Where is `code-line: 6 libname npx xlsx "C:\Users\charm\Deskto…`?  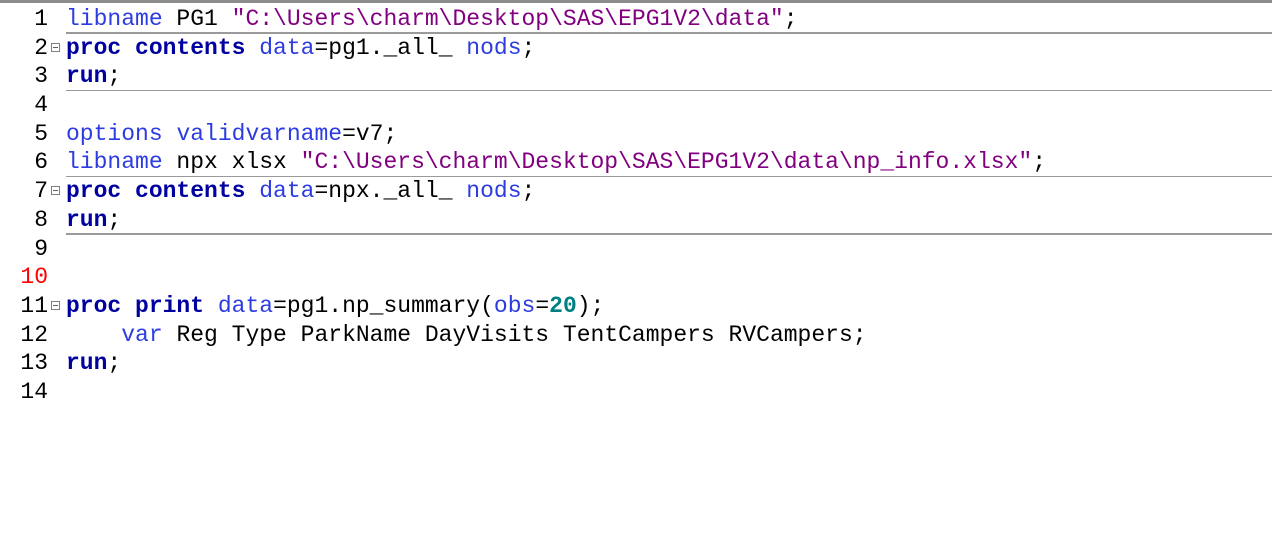
code-line: 6 libname npx xlsx "C:\Users\charm\Deskto… is located at coordinates (636, 163).